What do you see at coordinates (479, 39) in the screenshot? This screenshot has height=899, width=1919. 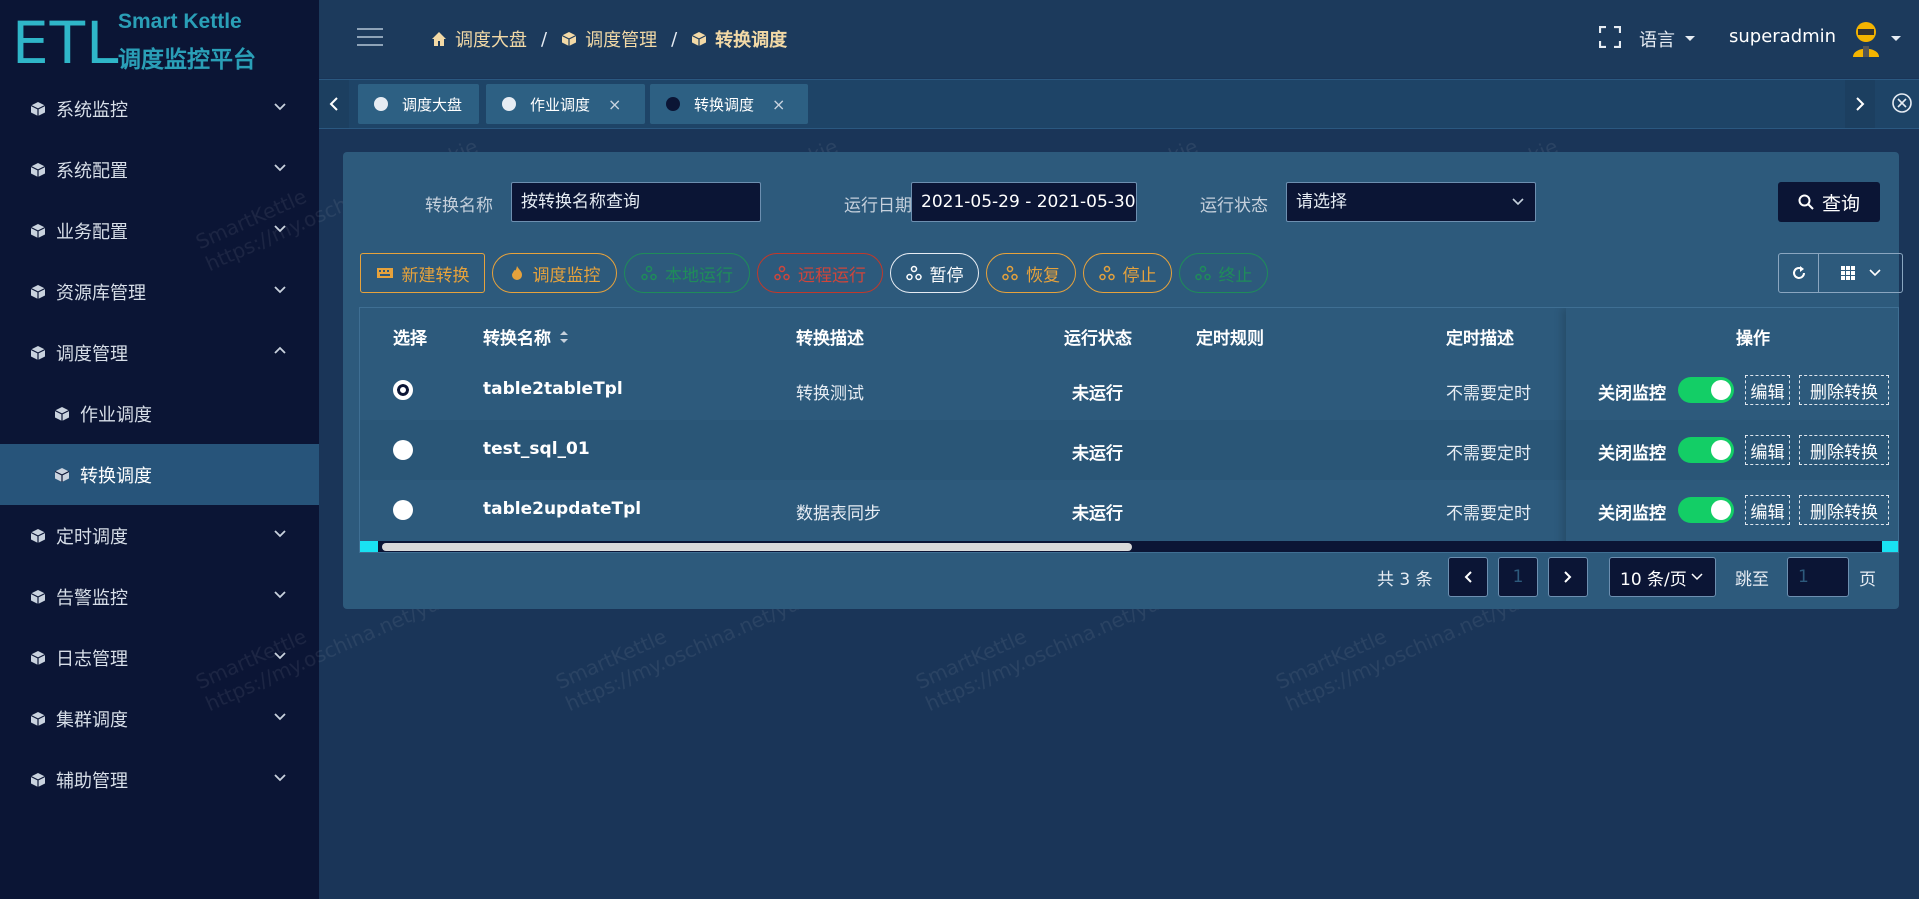 I see `breadcrumb-home: 调度大盘` at bounding box center [479, 39].